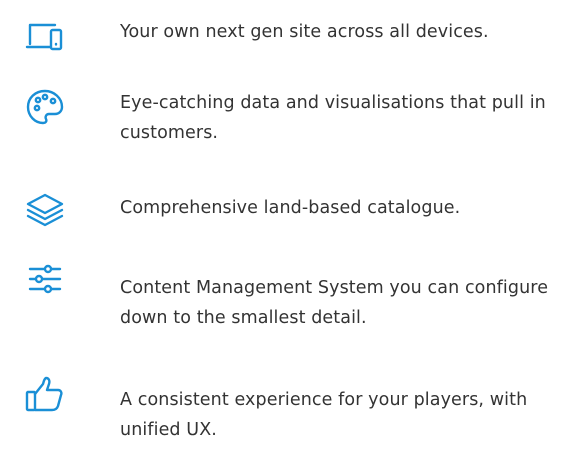 The image size is (579, 452). I want to click on feature-text: Comprehensive land-based catalogue., so click(290, 208).